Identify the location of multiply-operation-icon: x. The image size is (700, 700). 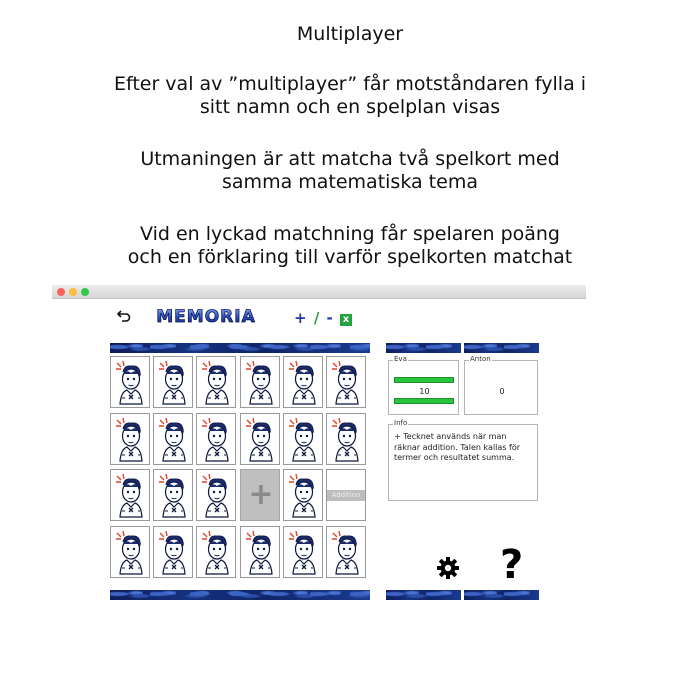
(346, 320).